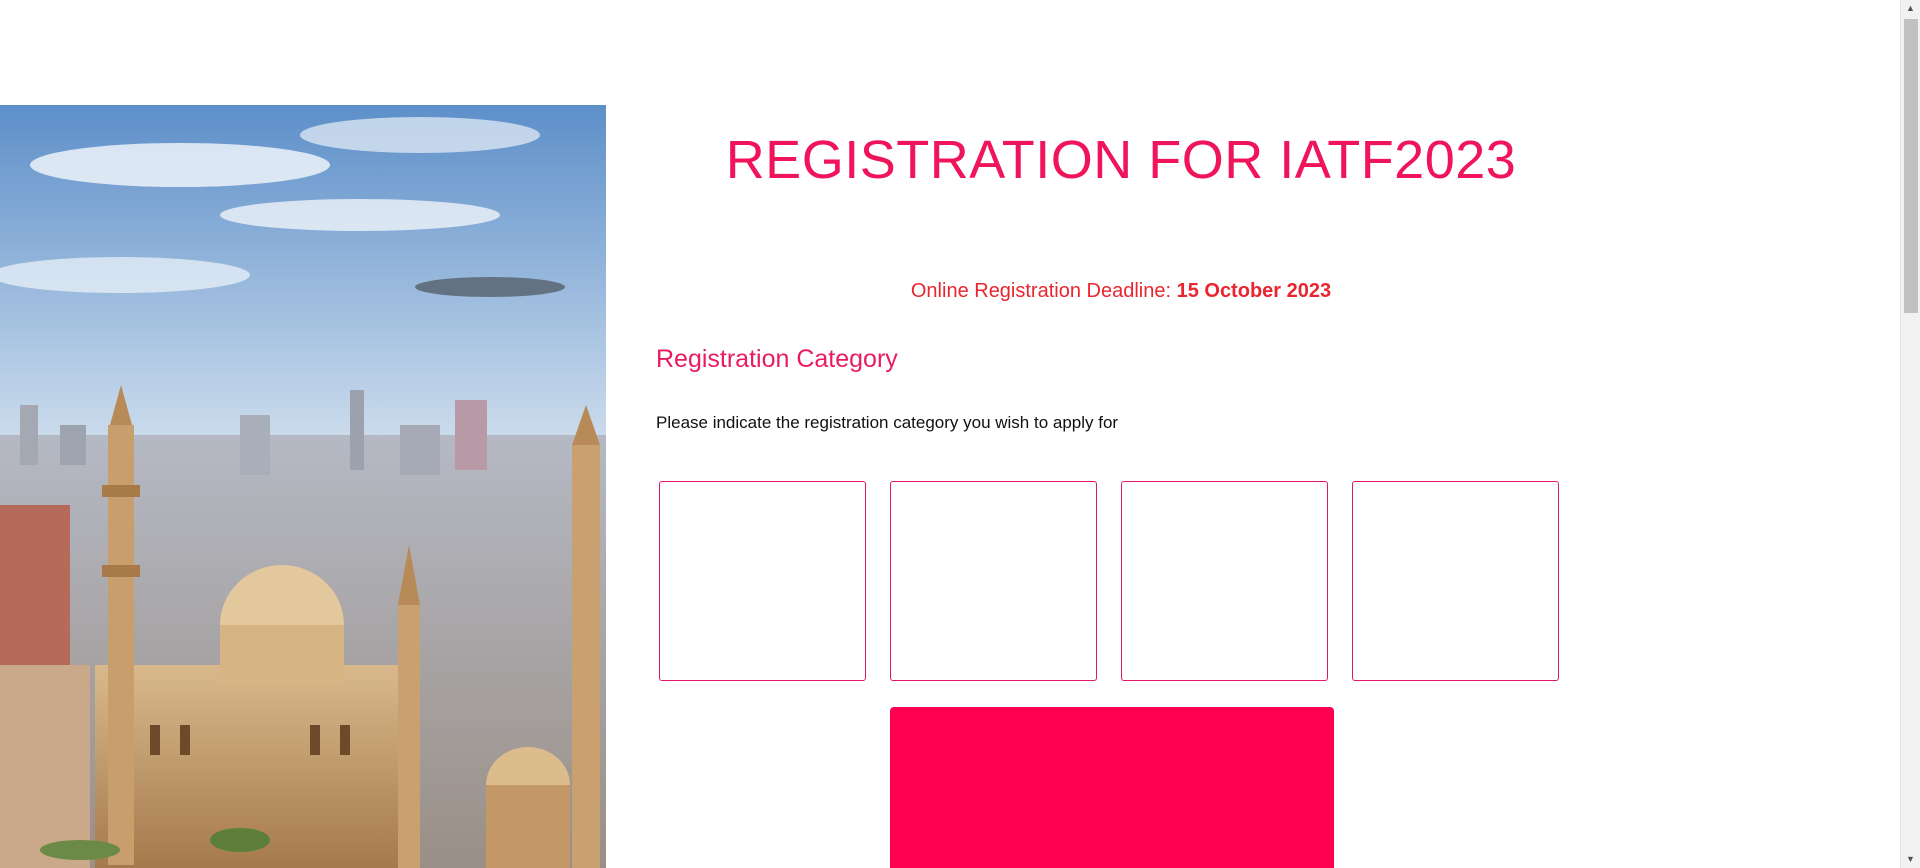  I want to click on page-title: REGISTRATION FOR IATF2023, so click(1121, 160).